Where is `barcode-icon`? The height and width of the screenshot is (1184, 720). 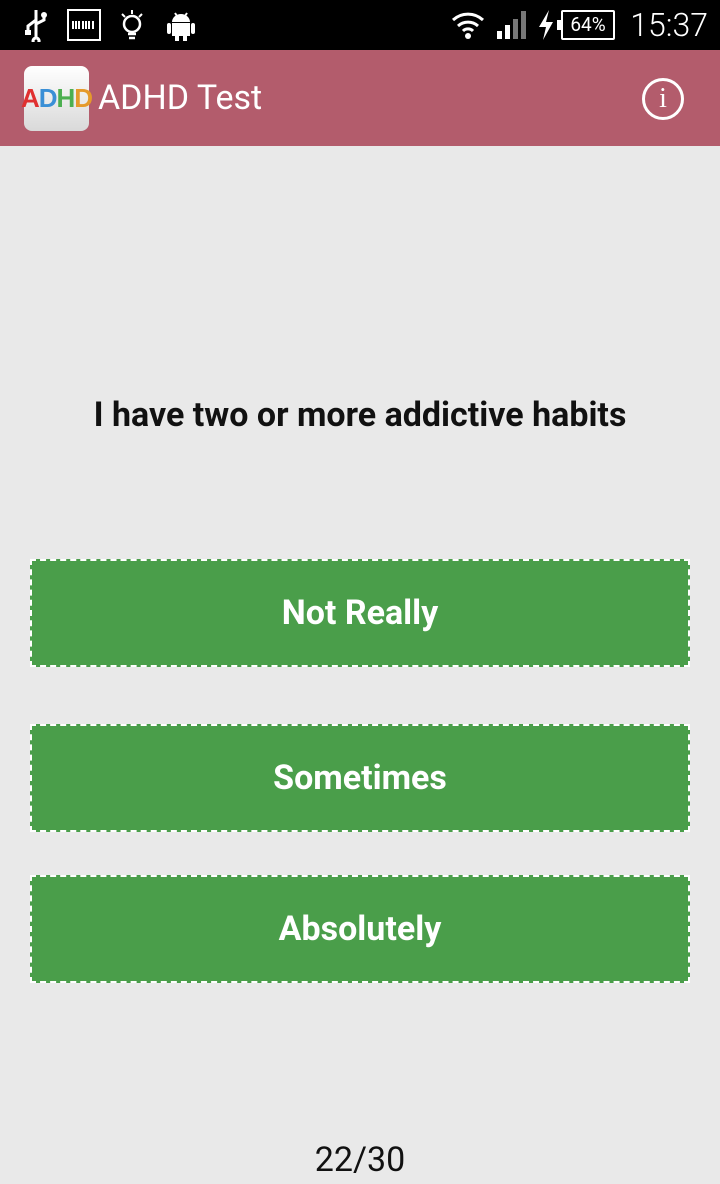 barcode-icon is located at coordinates (84, 25).